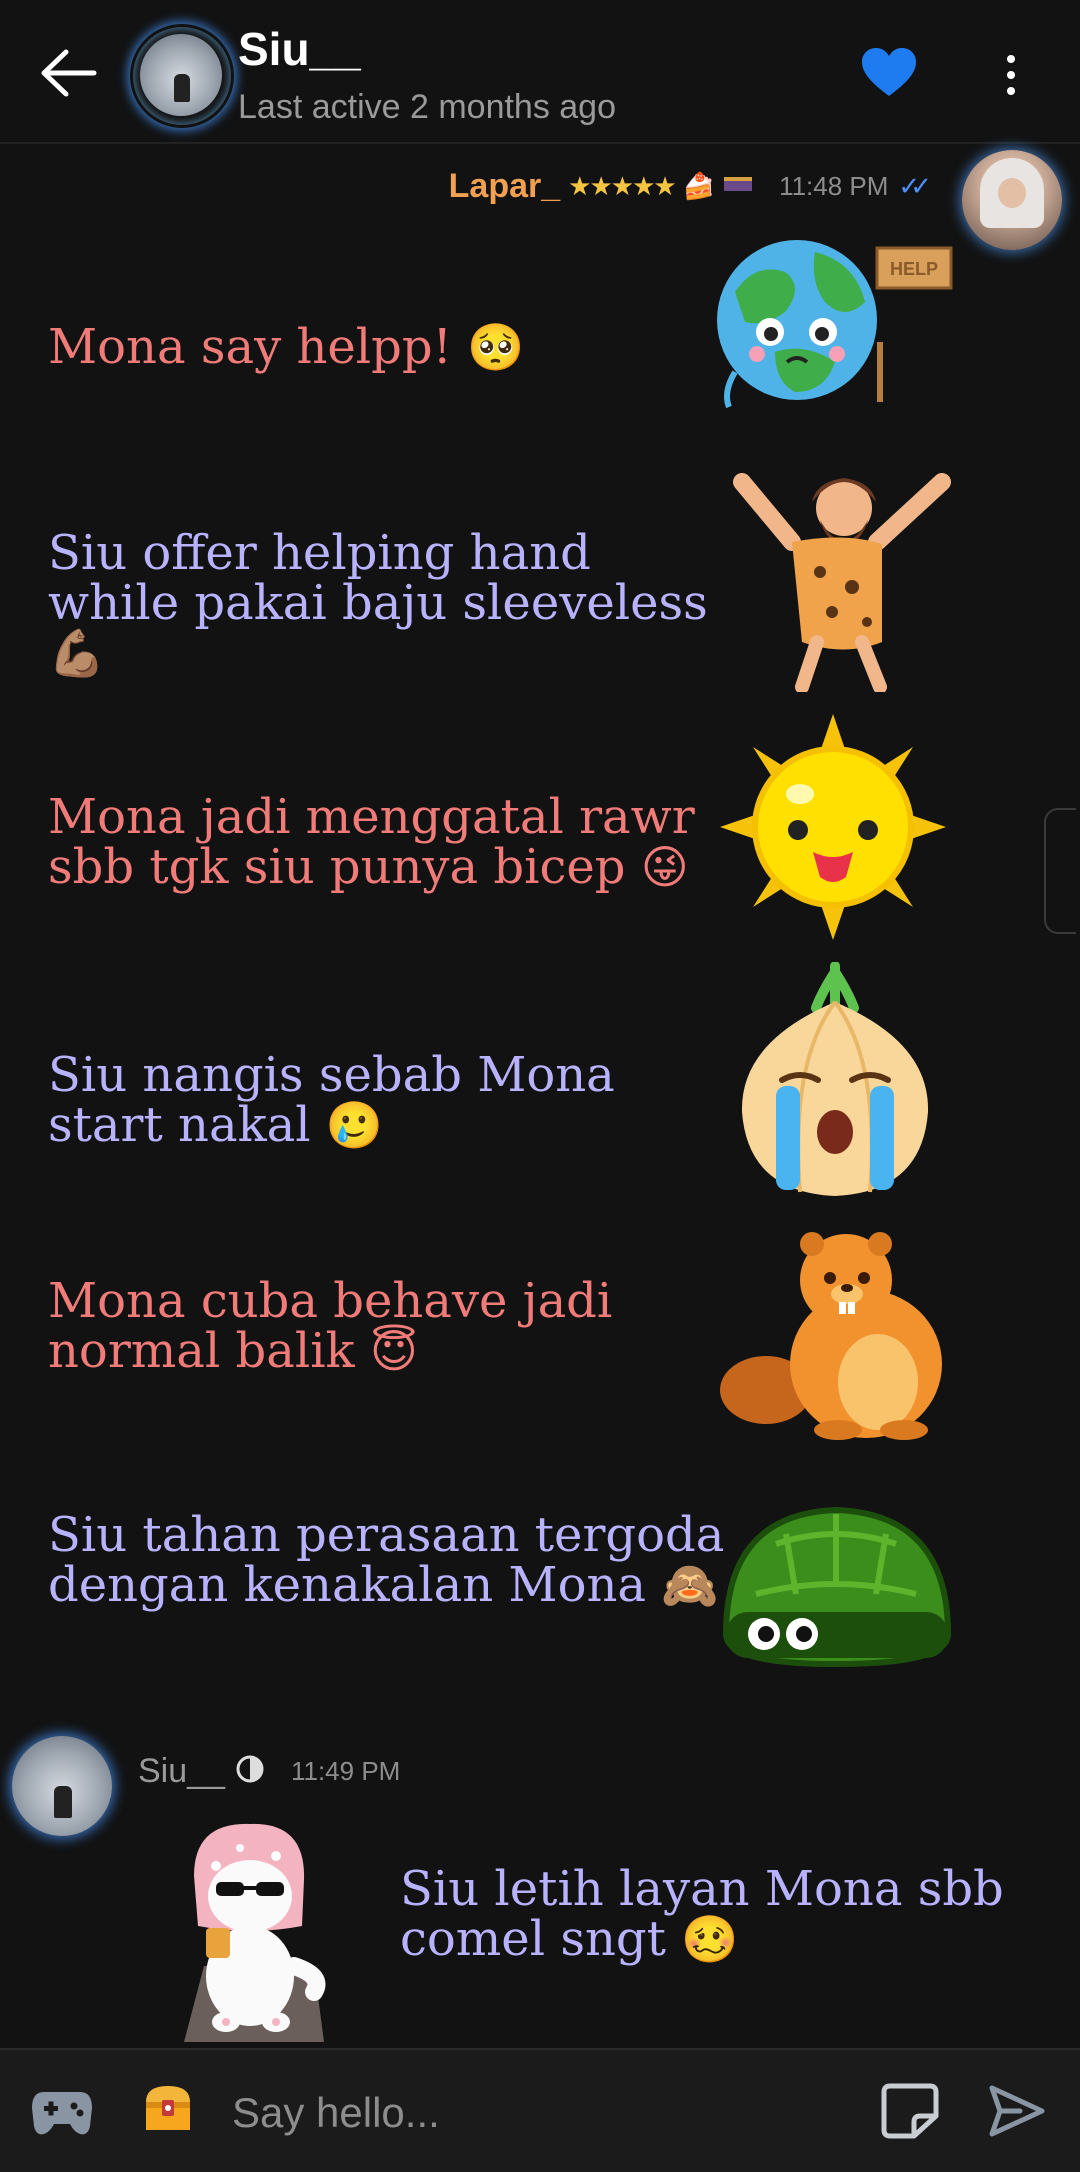  What do you see at coordinates (70, 73) in the screenshot?
I see `back-arrow-icon` at bounding box center [70, 73].